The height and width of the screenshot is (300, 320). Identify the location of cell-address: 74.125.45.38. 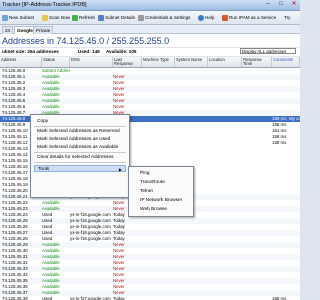
(15, 298).